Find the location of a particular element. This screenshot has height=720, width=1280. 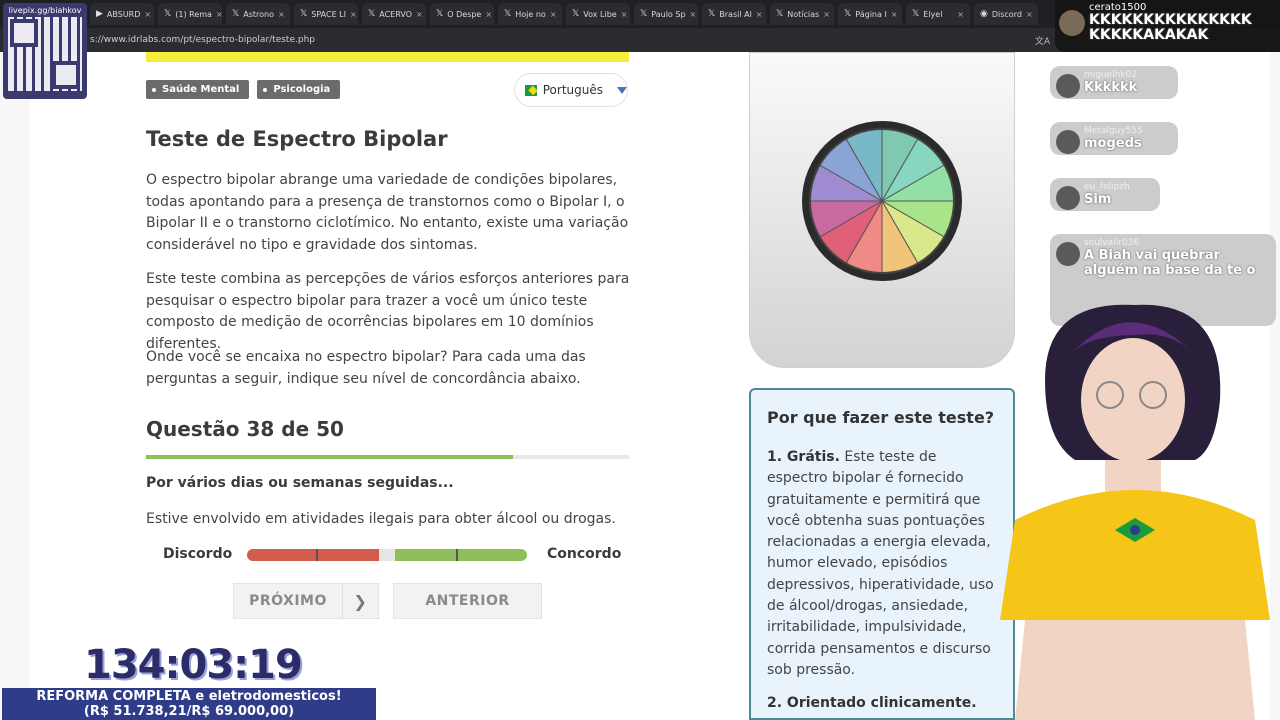

browser-tab: 𝕏 Astrono × is located at coordinates (258, 14).